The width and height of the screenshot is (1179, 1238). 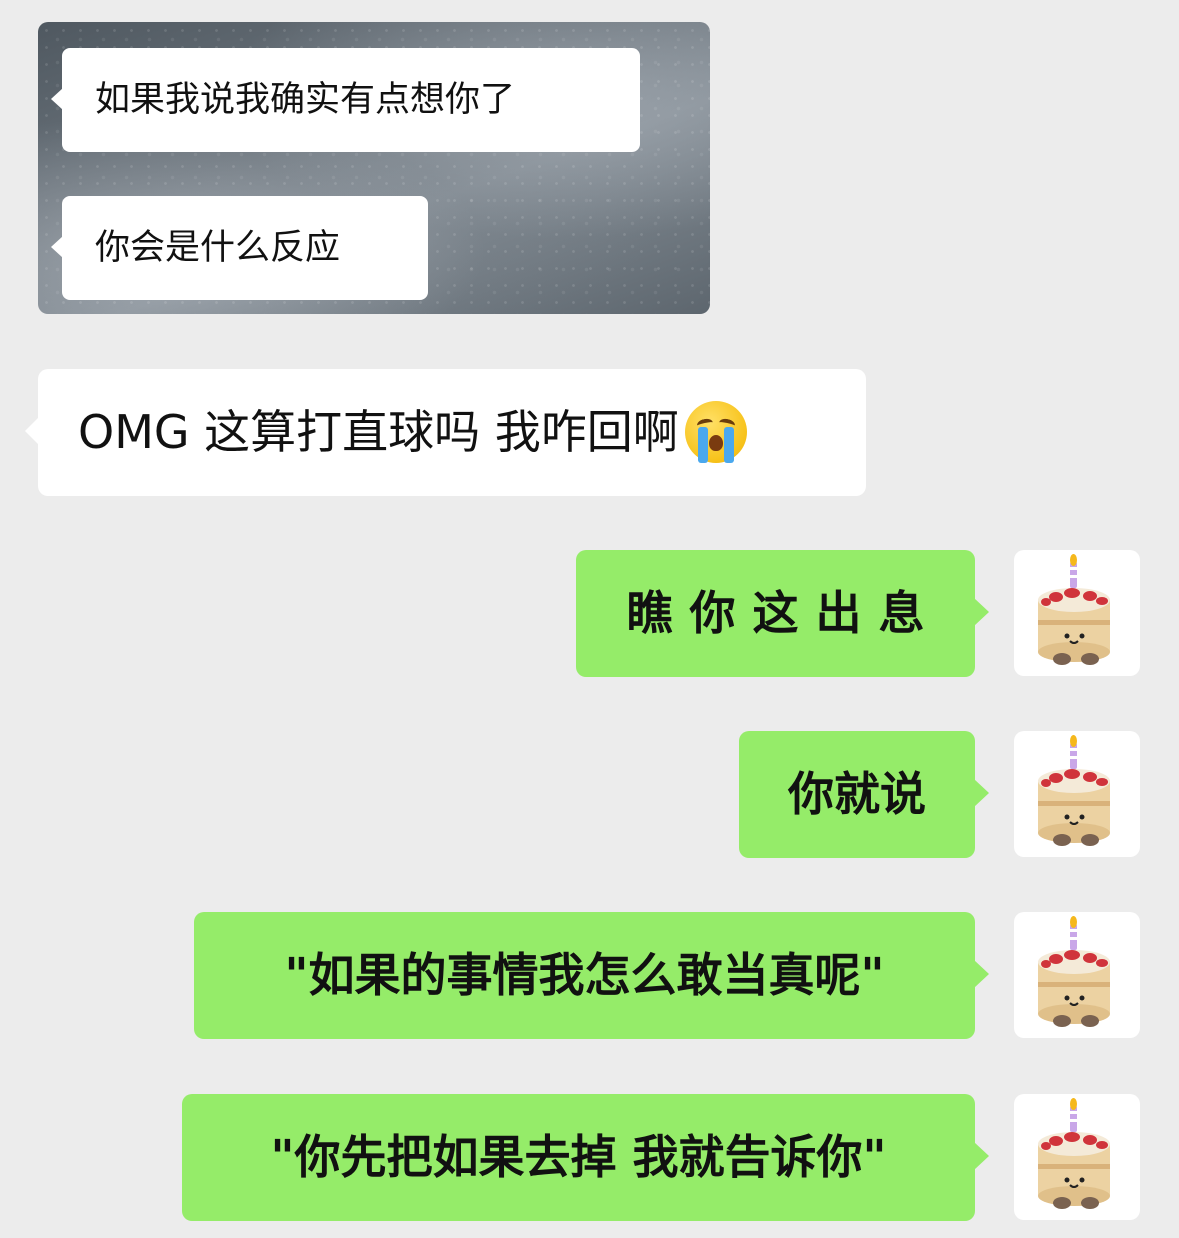 What do you see at coordinates (345, 100) in the screenshot?
I see `quoted-bubble-1: 如果我说我确实有点想你了` at bounding box center [345, 100].